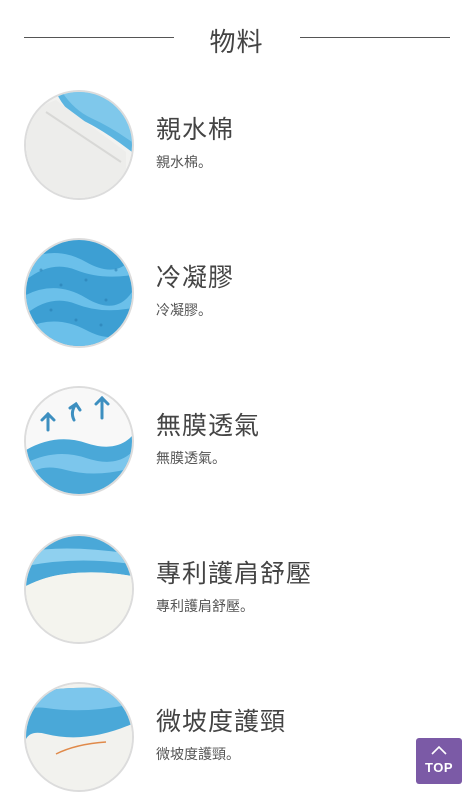 This screenshot has width=473, height=802. Describe the element at coordinates (236, 446) in the screenshot. I see `feature-item-breathable: 無膜透氣 無膜透氣。` at that location.